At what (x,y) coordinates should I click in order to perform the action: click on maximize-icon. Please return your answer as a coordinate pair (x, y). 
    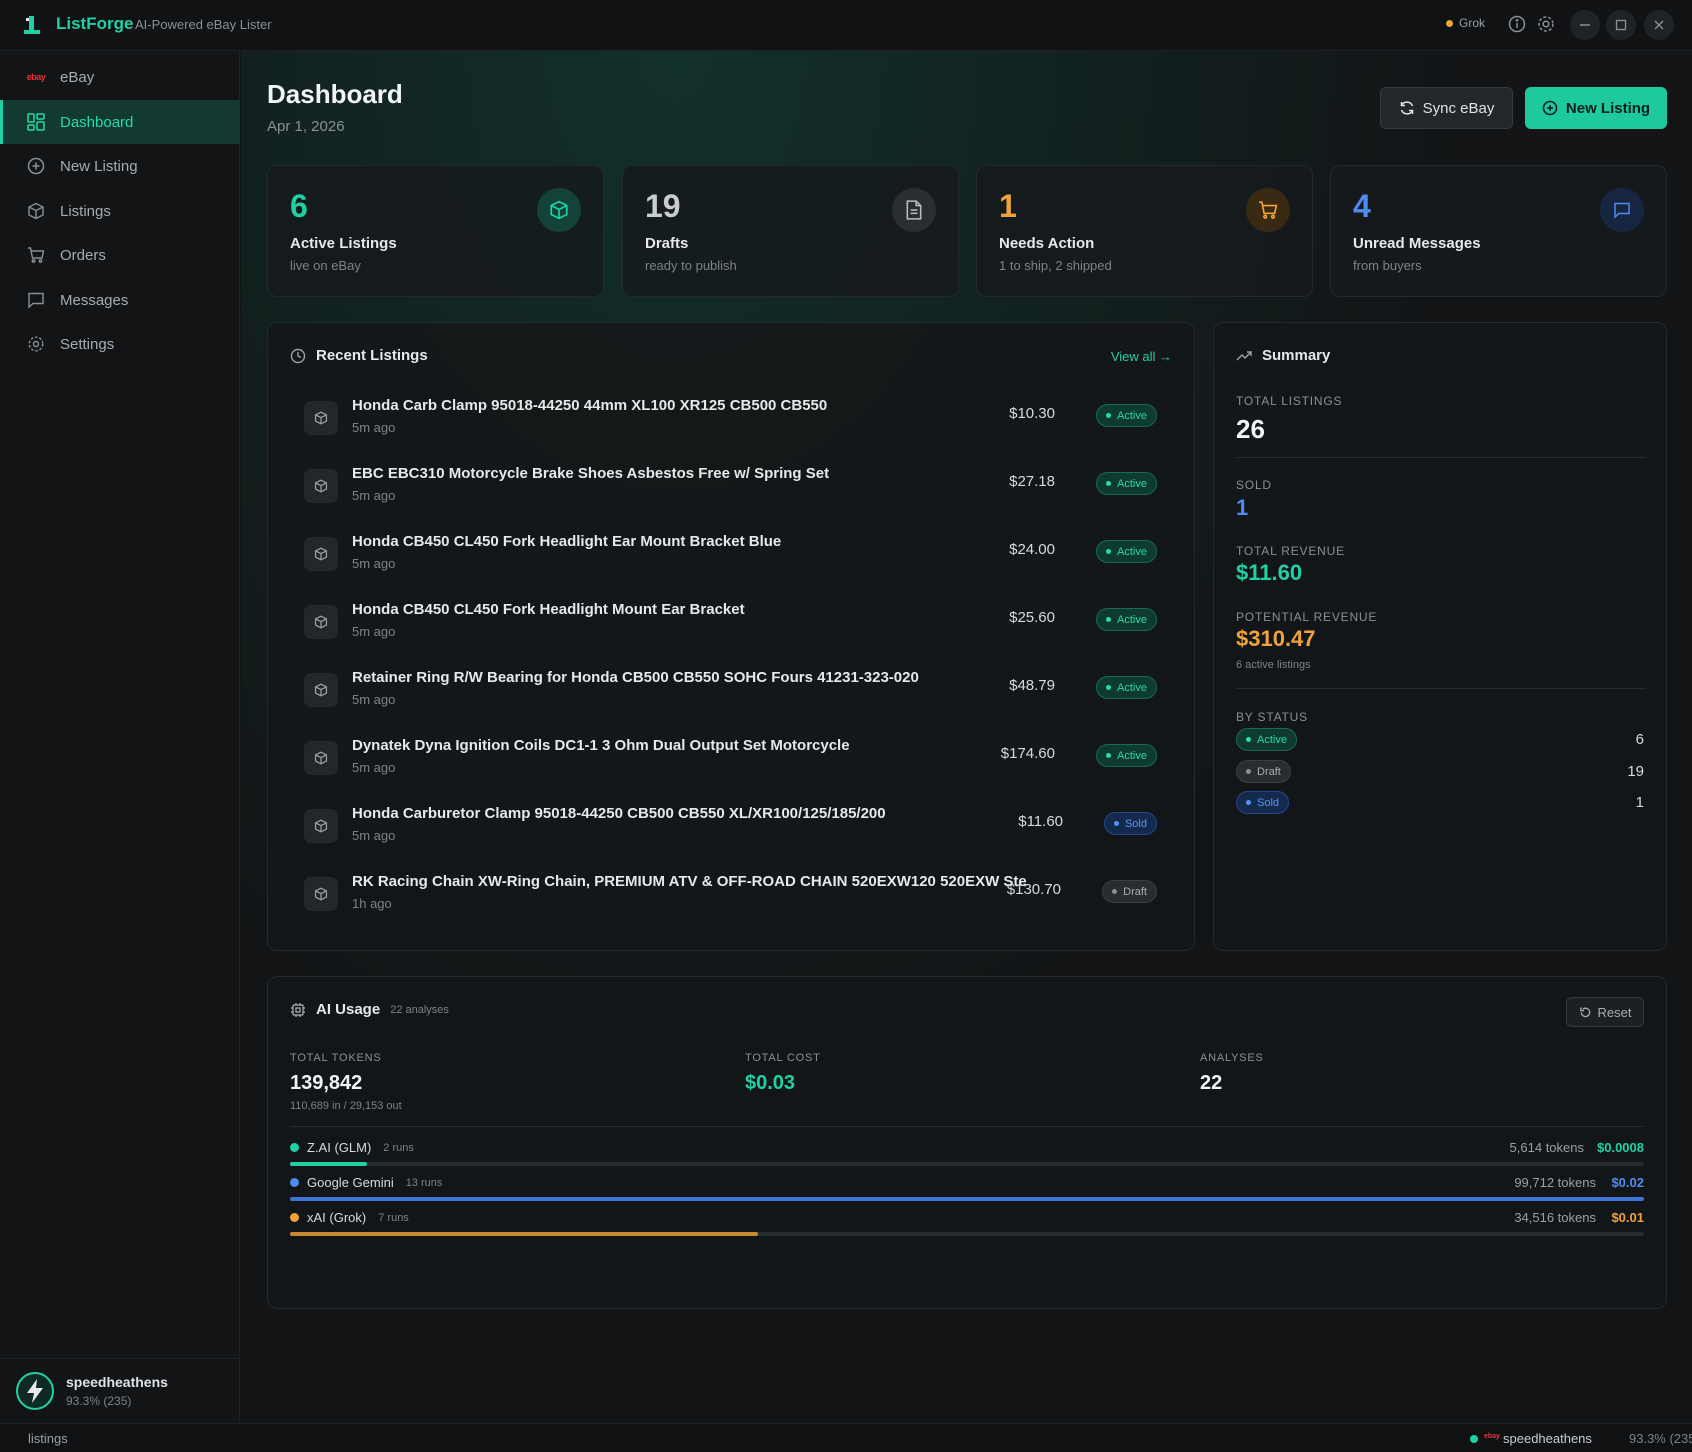
    Looking at the image, I should click on (1621, 25).